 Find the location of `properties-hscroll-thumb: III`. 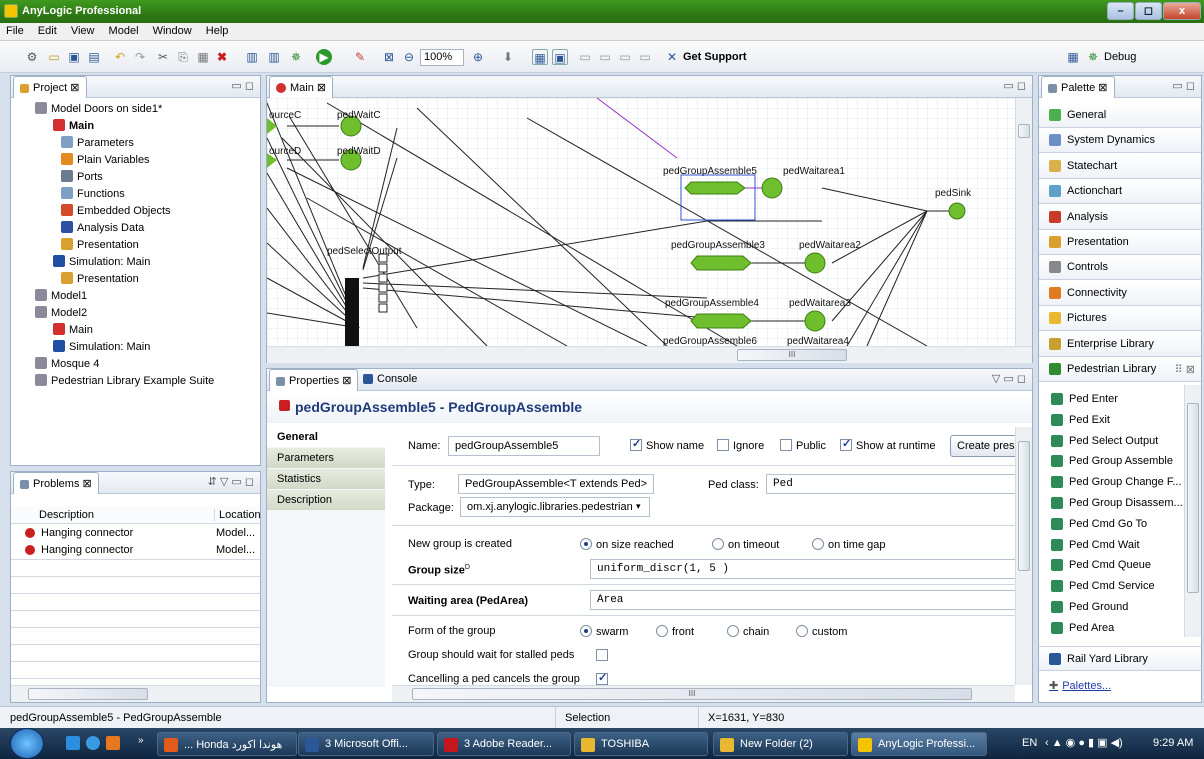

properties-hscroll-thumb: III is located at coordinates (692, 694).